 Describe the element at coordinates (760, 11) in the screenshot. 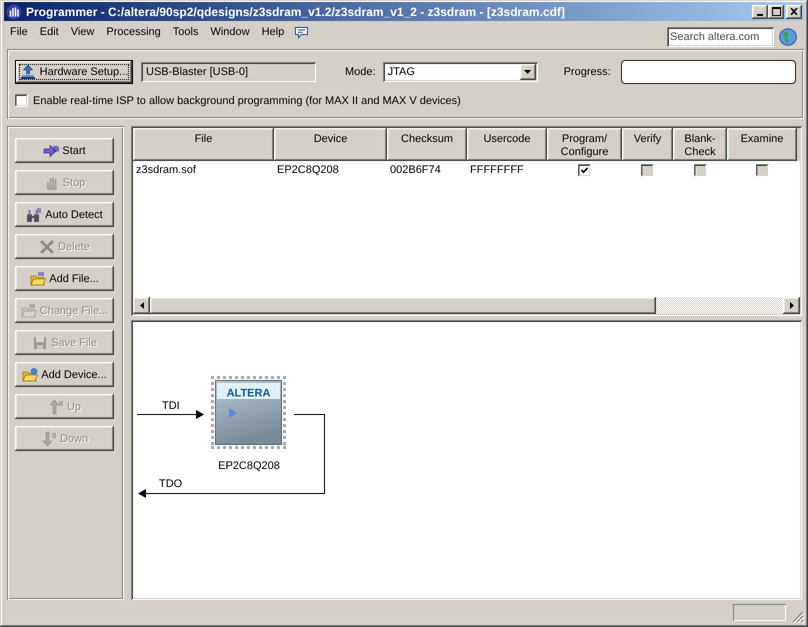

I see `minimize-button` at that location.